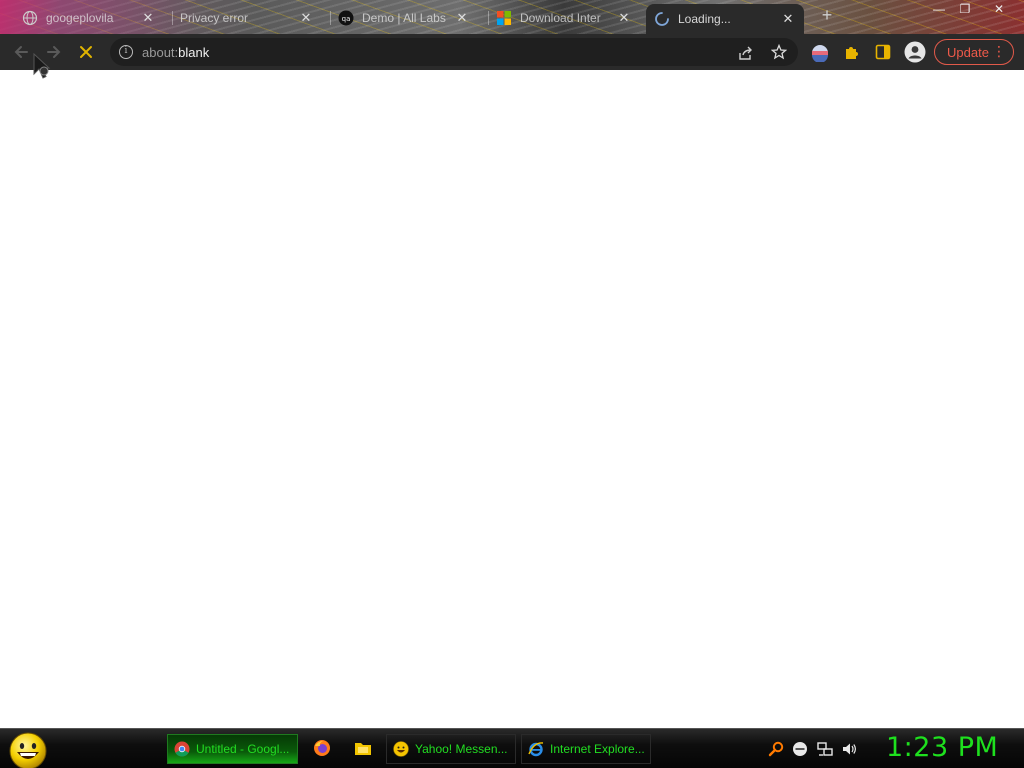 The image size is (1024, 768). Describe the element at coordinates (322, 748) in the screenshot. I see `firefox-icon` at that location.